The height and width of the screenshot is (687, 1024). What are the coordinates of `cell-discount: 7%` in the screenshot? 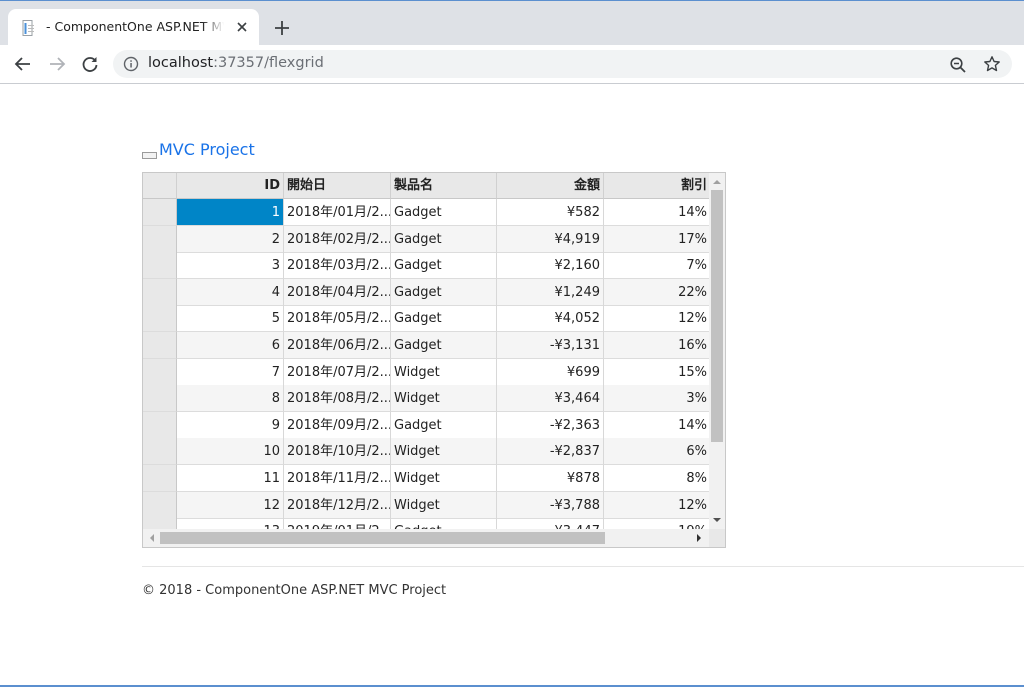 It's located at (656, 265).